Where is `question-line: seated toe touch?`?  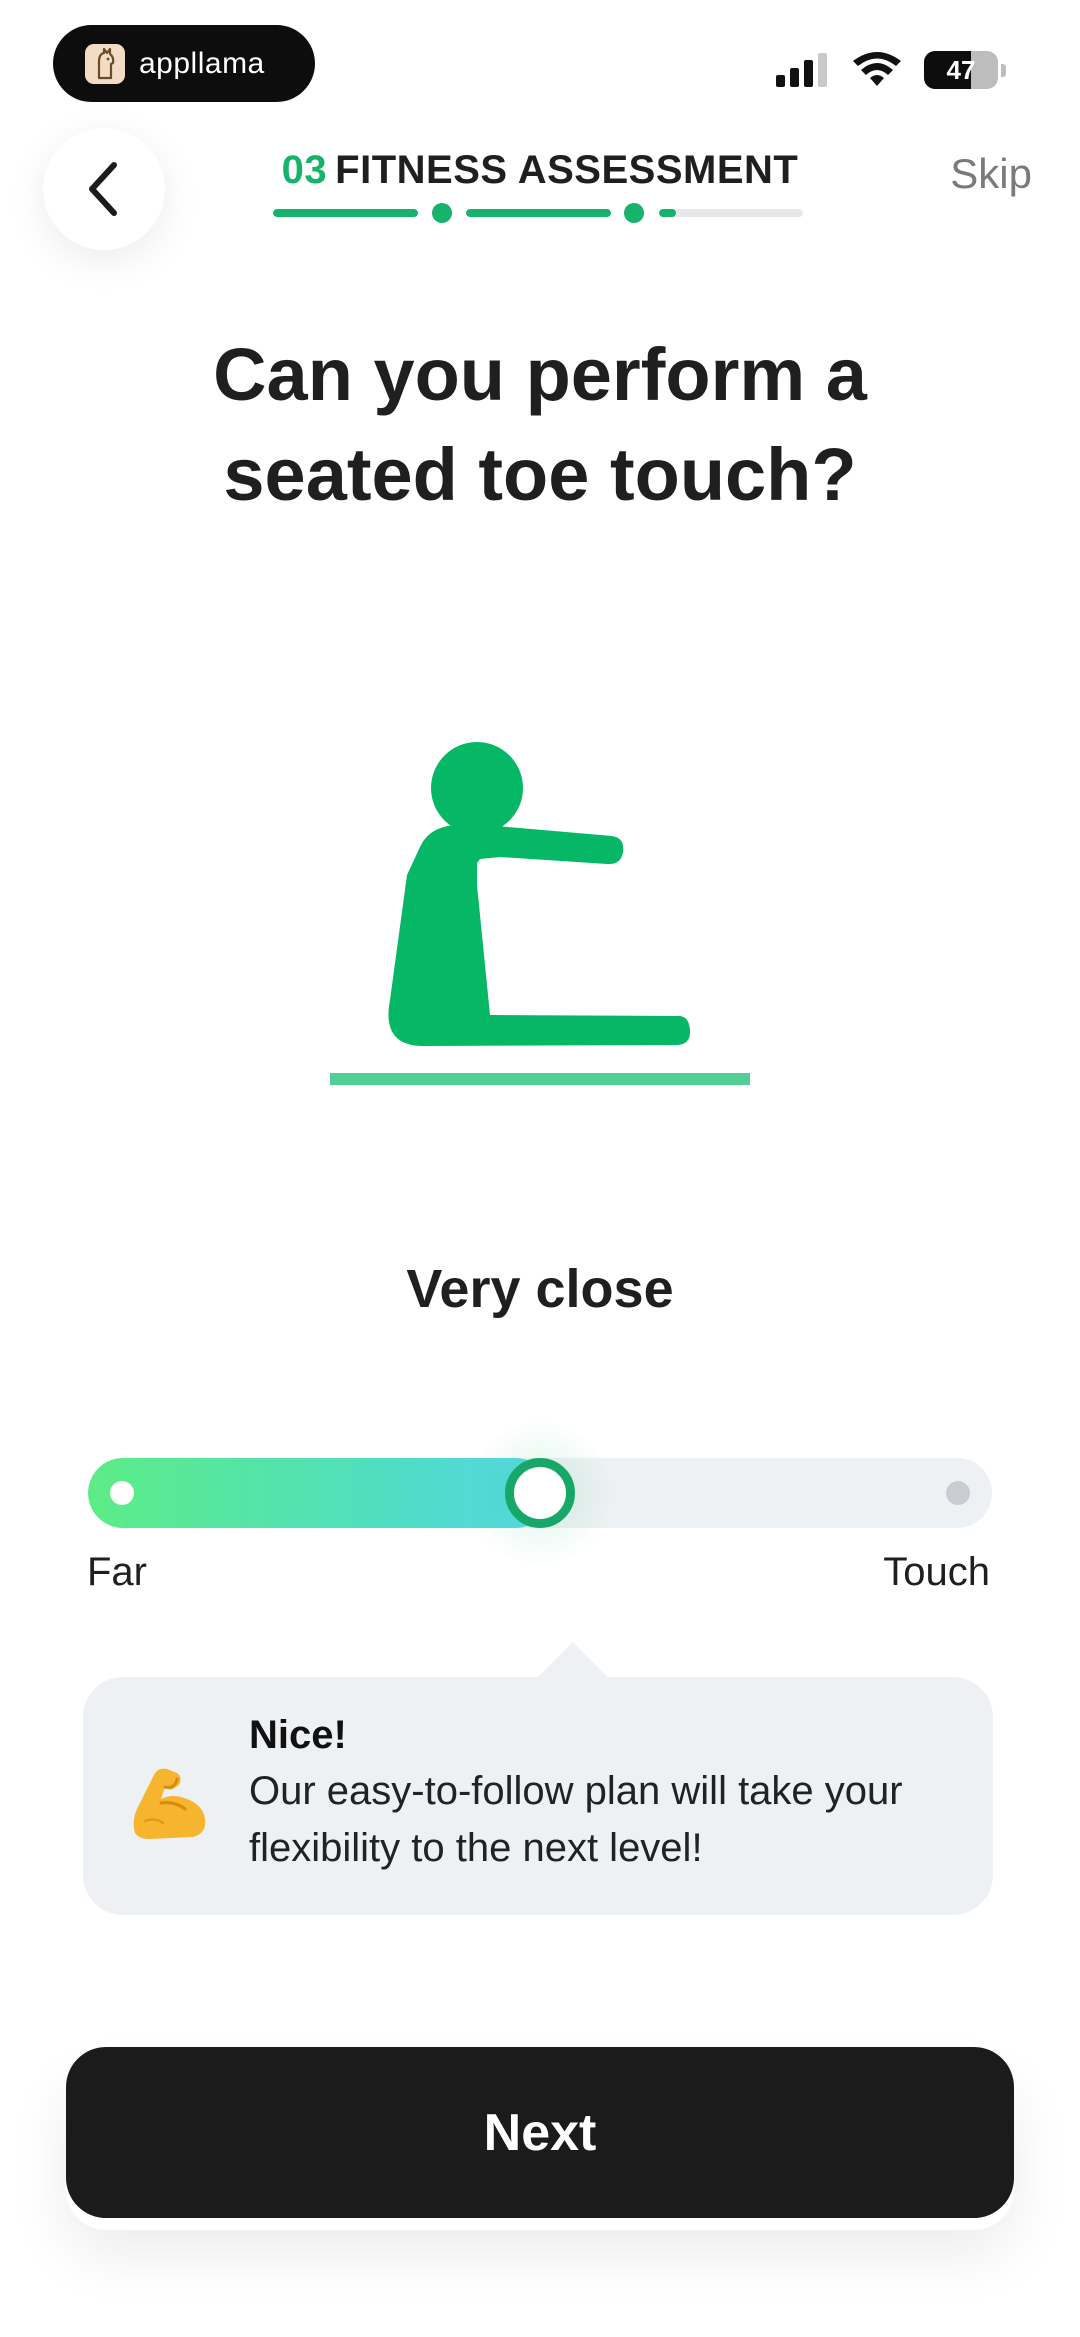 question-line: seated toe touch? is located at coordinates (540, 474).